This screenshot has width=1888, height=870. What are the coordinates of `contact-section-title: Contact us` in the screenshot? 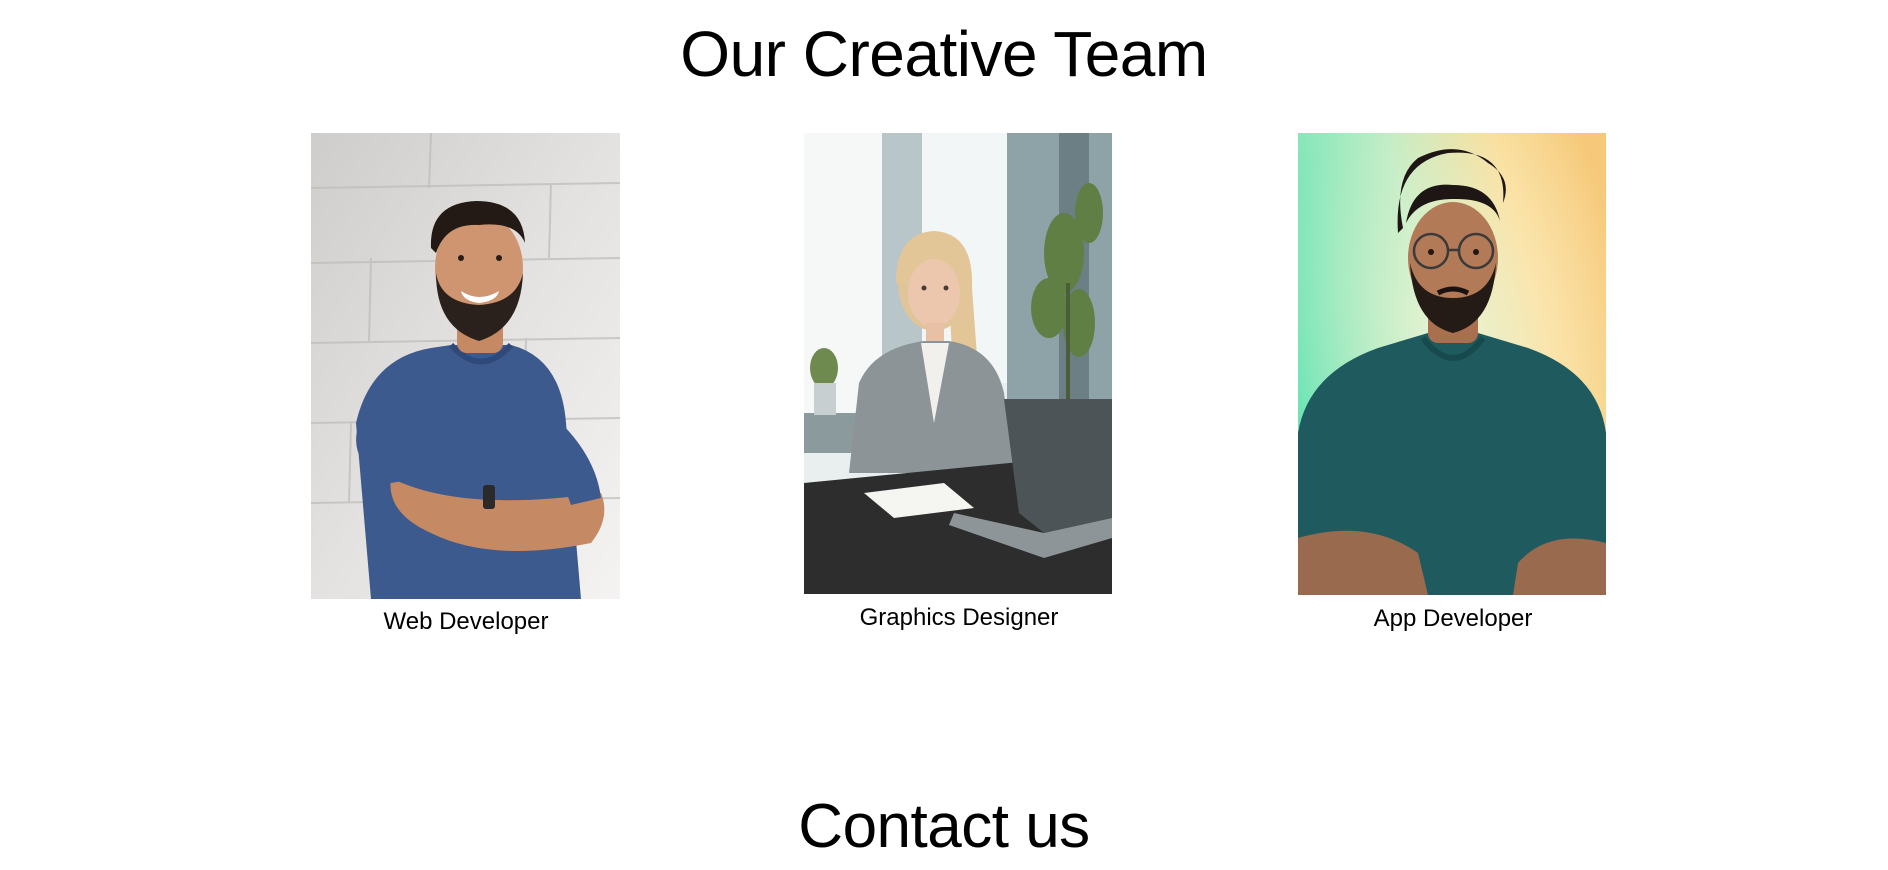 It's located at (944, 826).